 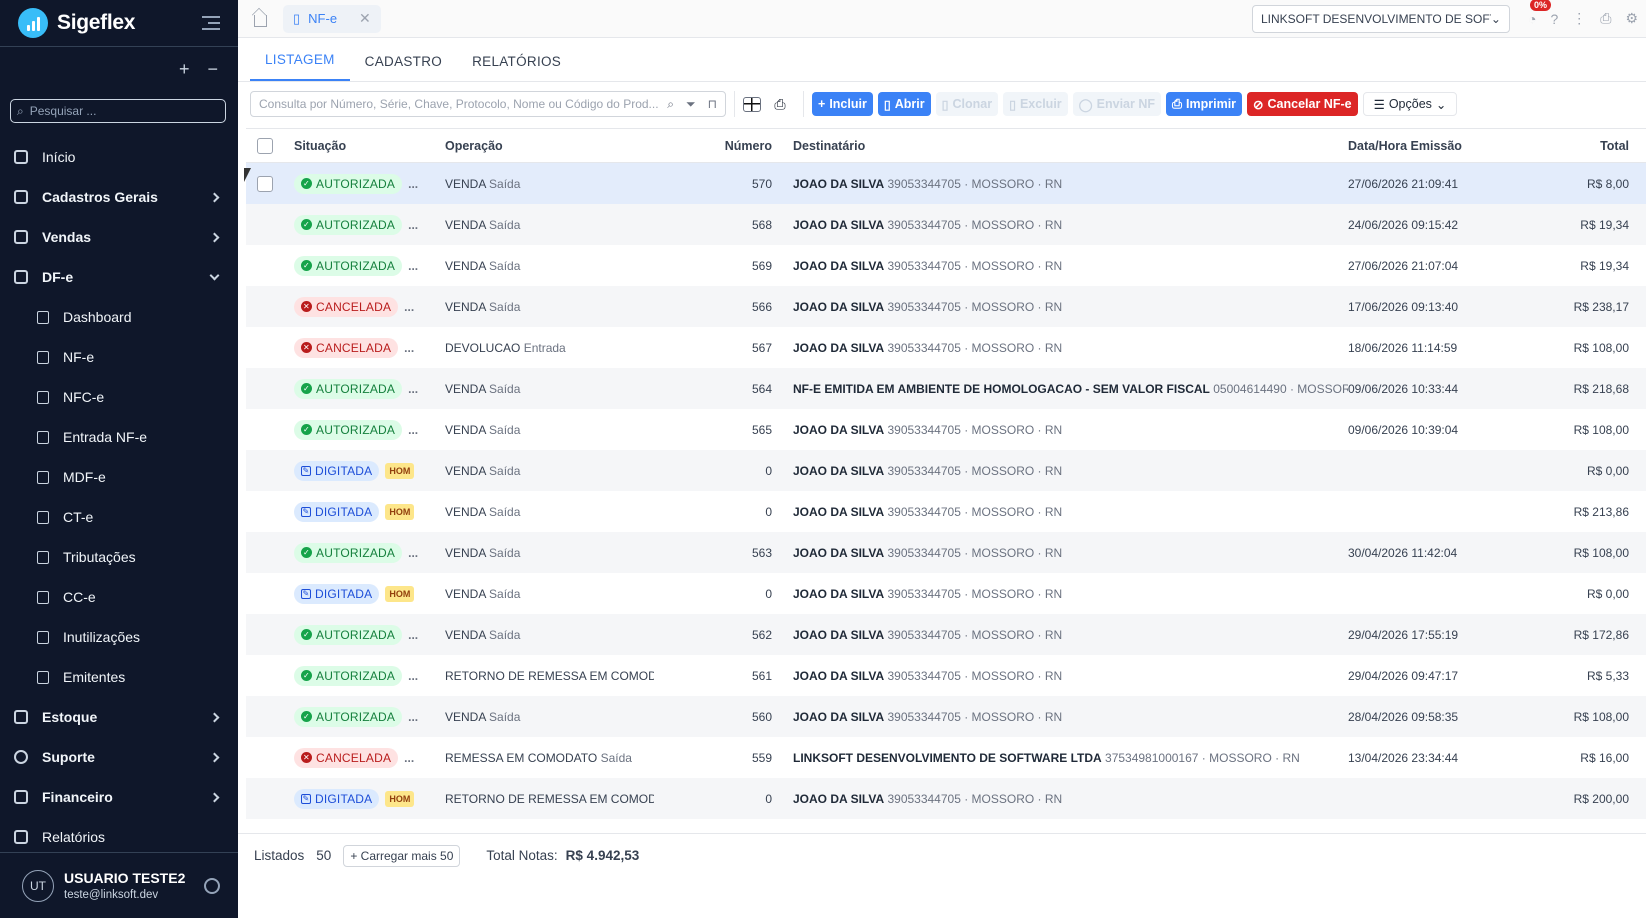 I want to click on sidebar-item-relatorios: Relatórios, so click(x=119, y=837).